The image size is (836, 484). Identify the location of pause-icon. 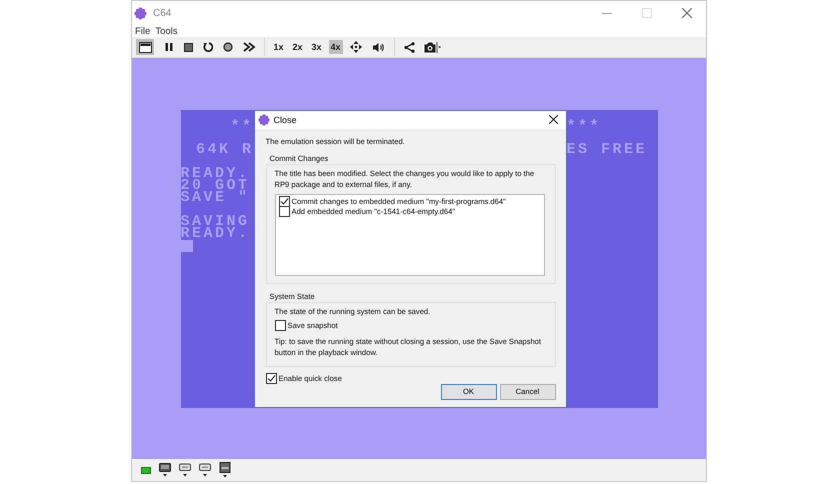
(169, 47).